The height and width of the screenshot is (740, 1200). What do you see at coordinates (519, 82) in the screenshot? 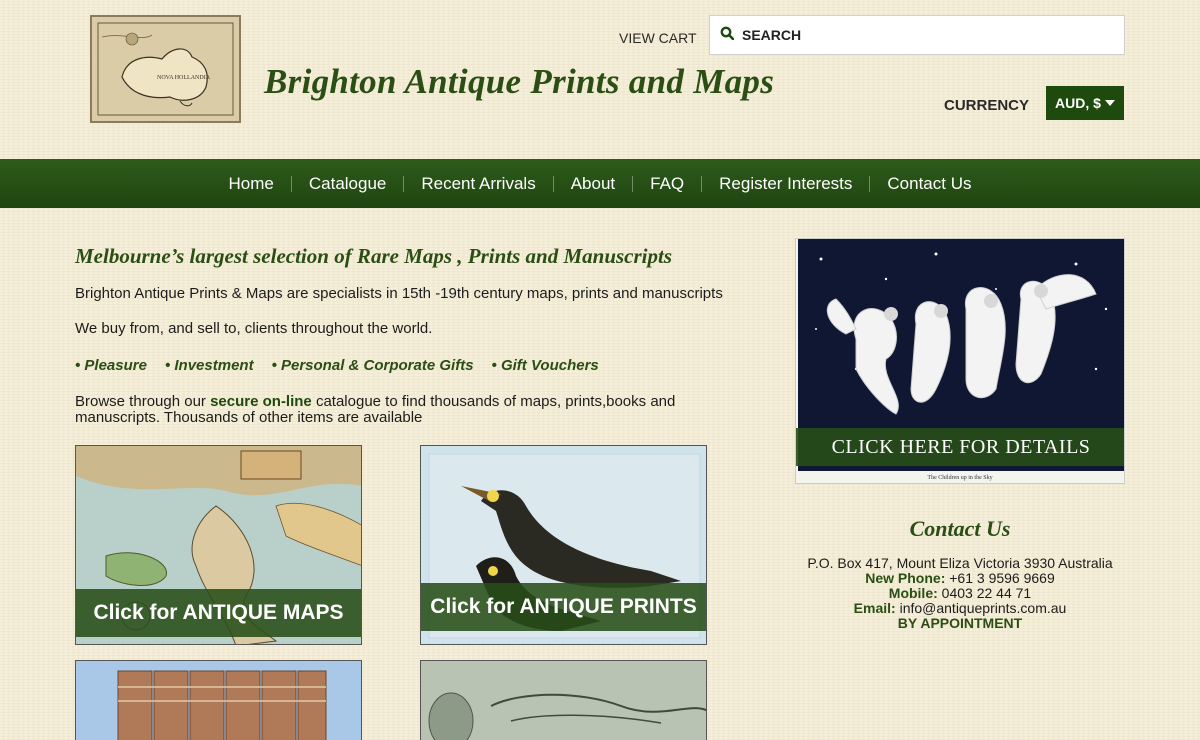
I see `site-title: Brighton Antique Prints and Maps` at bounding box center [519, 82].